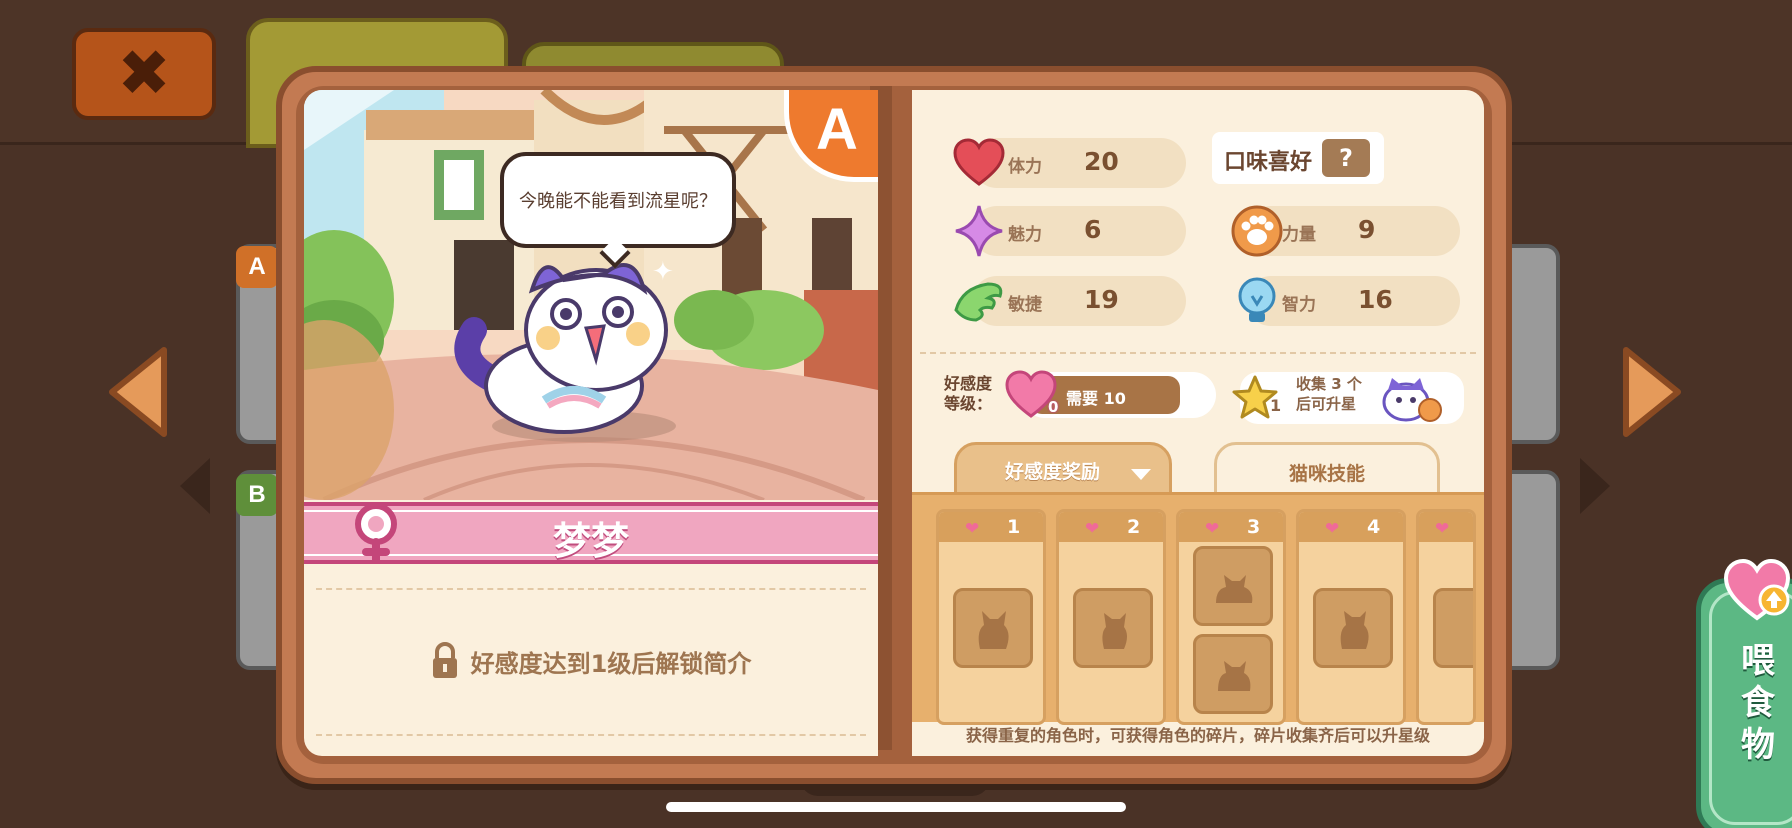 The image size is (1792, 828). I want to click on locked-intro: 好感度达到1级后解锁简介, so click(591, 661).